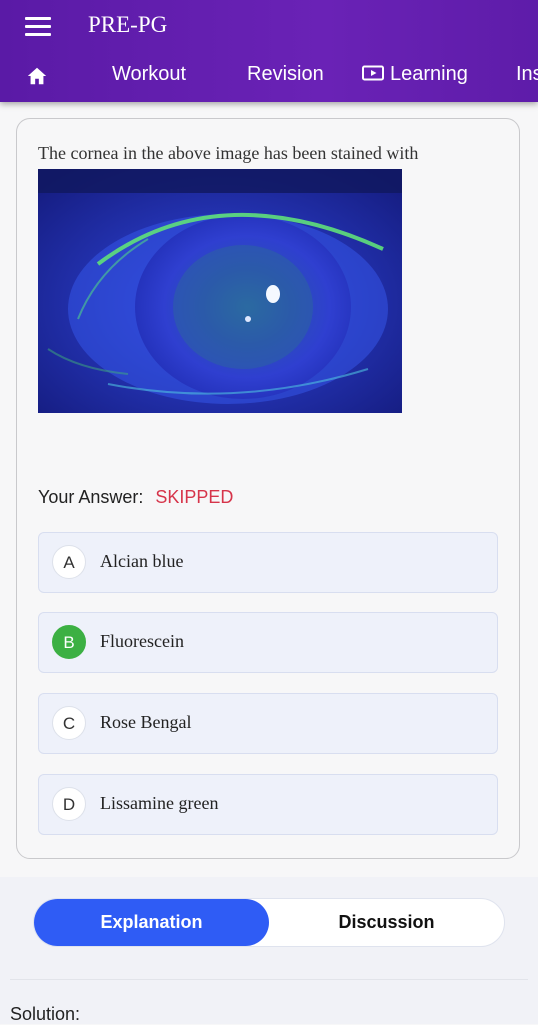 The image size is (538, 1025). What do you see at coordinates (69, 562) in the screenshot?
I see `option-letter: A` at bounding box center [69, 562].